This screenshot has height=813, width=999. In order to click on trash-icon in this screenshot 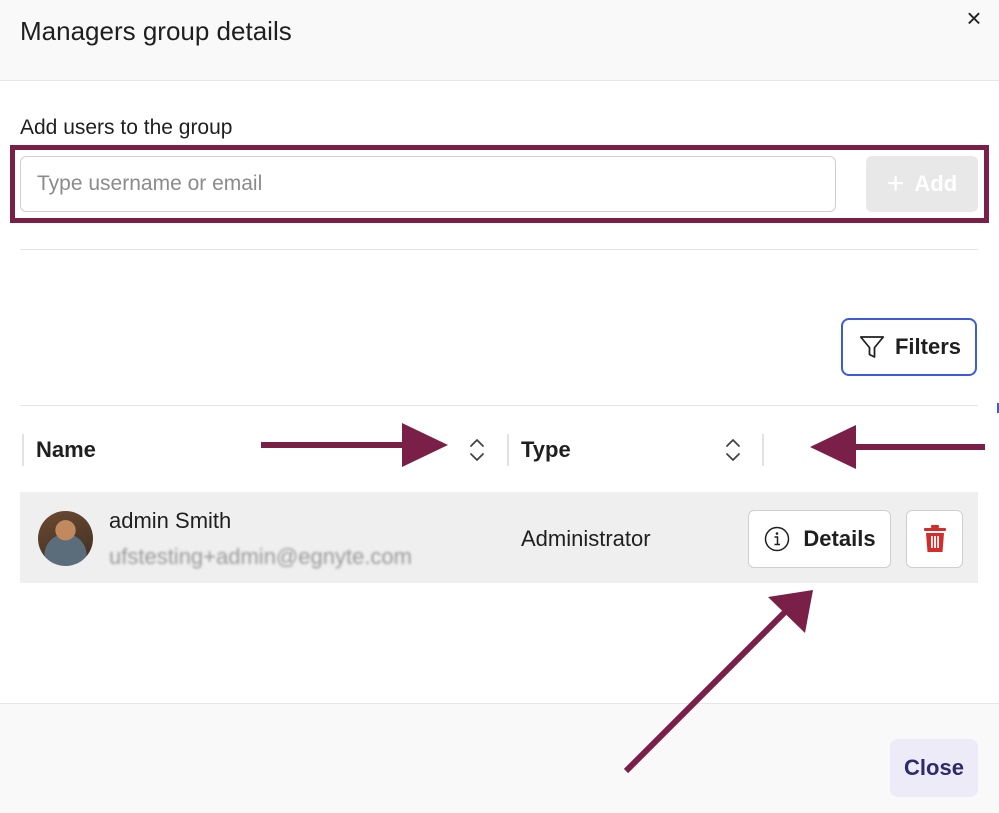, I will do `click(934, 538)`.